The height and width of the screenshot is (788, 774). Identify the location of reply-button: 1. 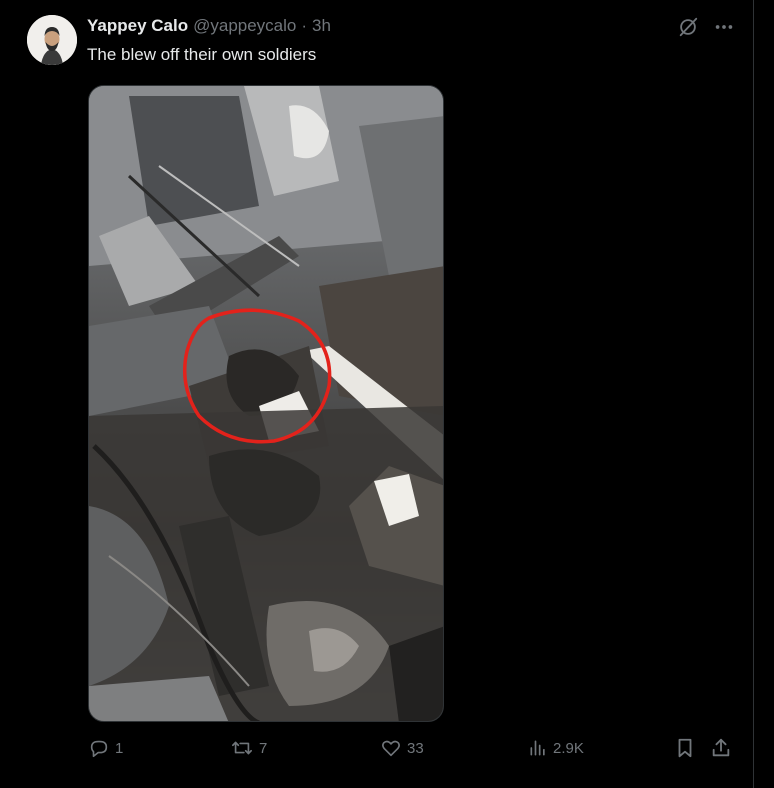
(105, 748).